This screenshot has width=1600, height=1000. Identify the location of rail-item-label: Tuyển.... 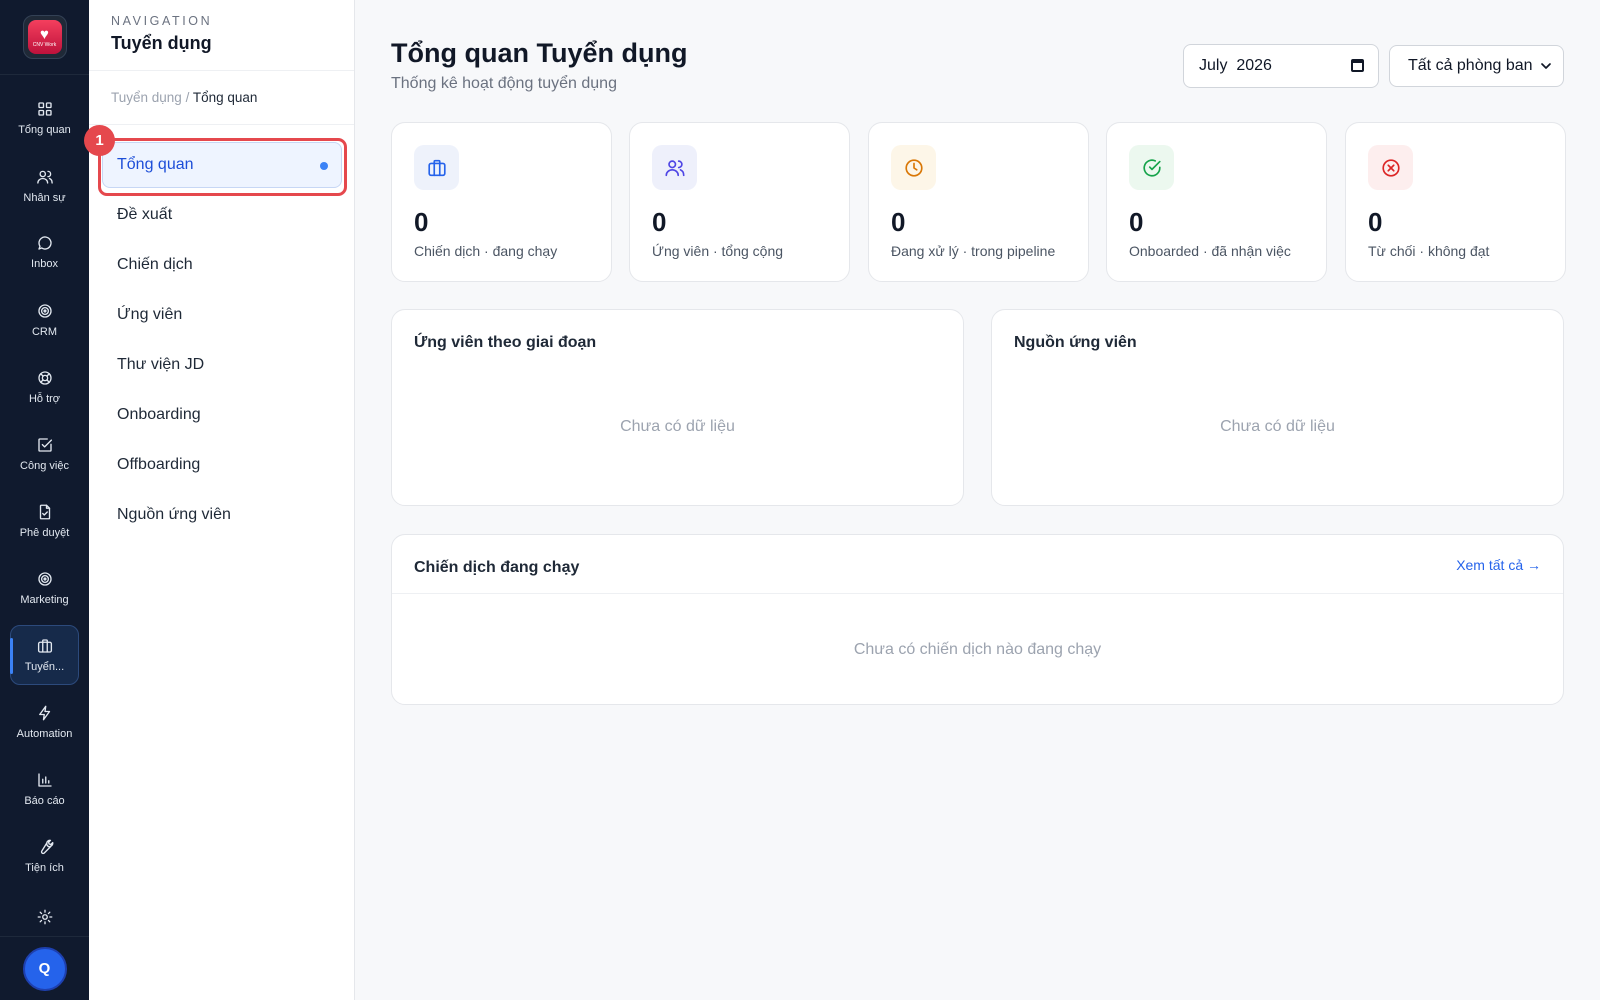
(44, 667).